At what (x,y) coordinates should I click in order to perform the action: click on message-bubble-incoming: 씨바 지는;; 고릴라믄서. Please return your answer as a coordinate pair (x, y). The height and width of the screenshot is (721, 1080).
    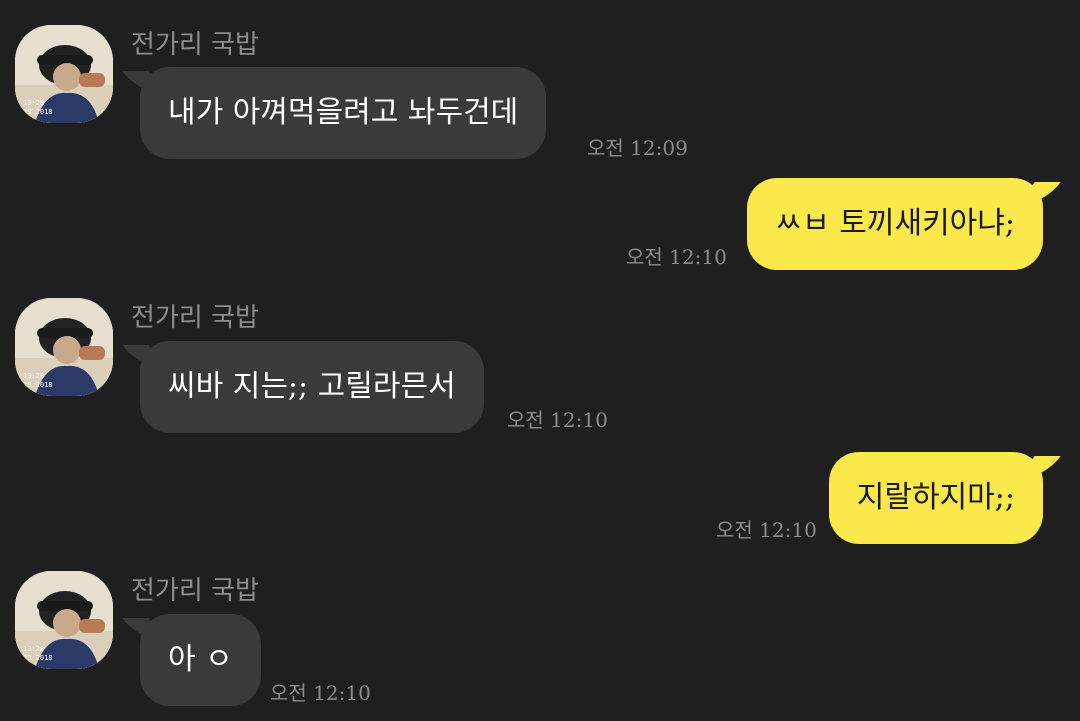
    Looking at the image, I should click on (312, 387).